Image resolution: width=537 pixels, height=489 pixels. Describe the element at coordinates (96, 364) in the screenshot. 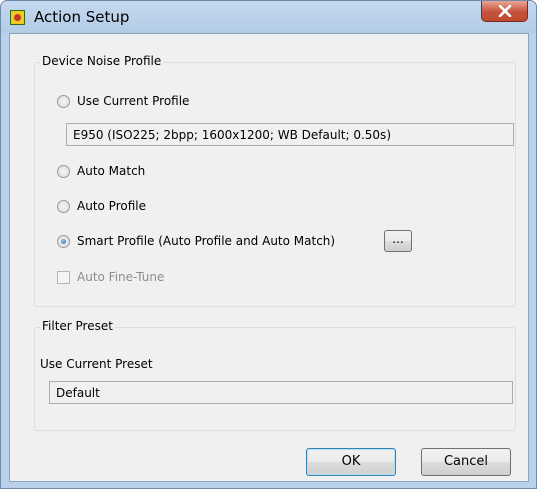

I see `use-current-preset-label: Use Current Preset` at that location.